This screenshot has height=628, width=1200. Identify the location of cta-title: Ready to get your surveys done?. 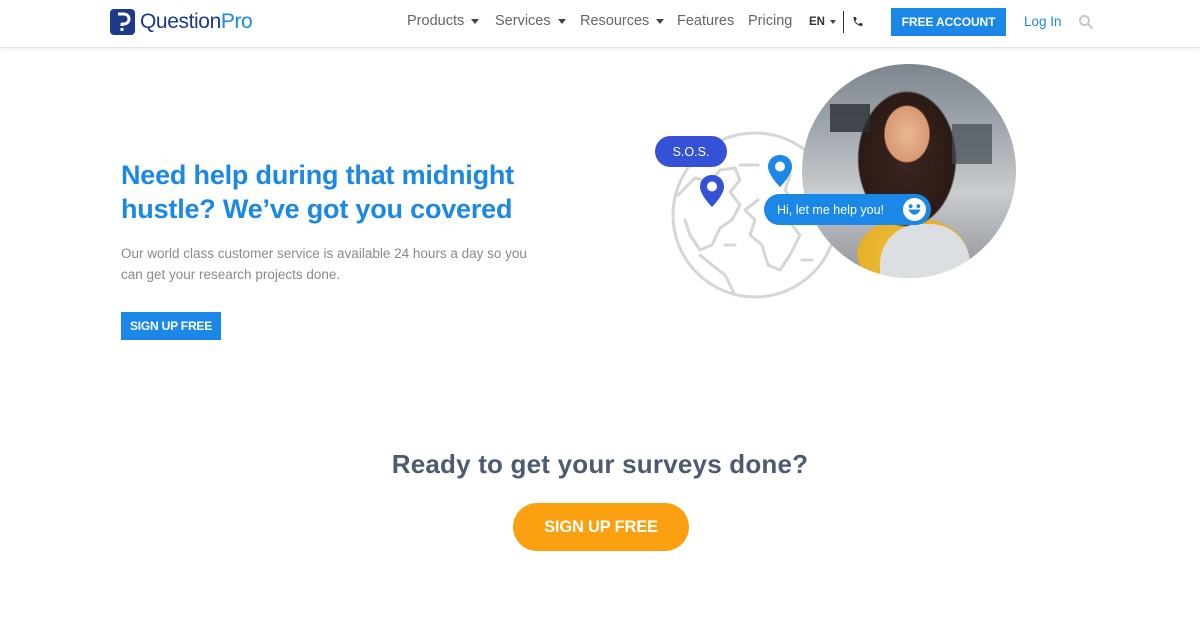
(600, 464).